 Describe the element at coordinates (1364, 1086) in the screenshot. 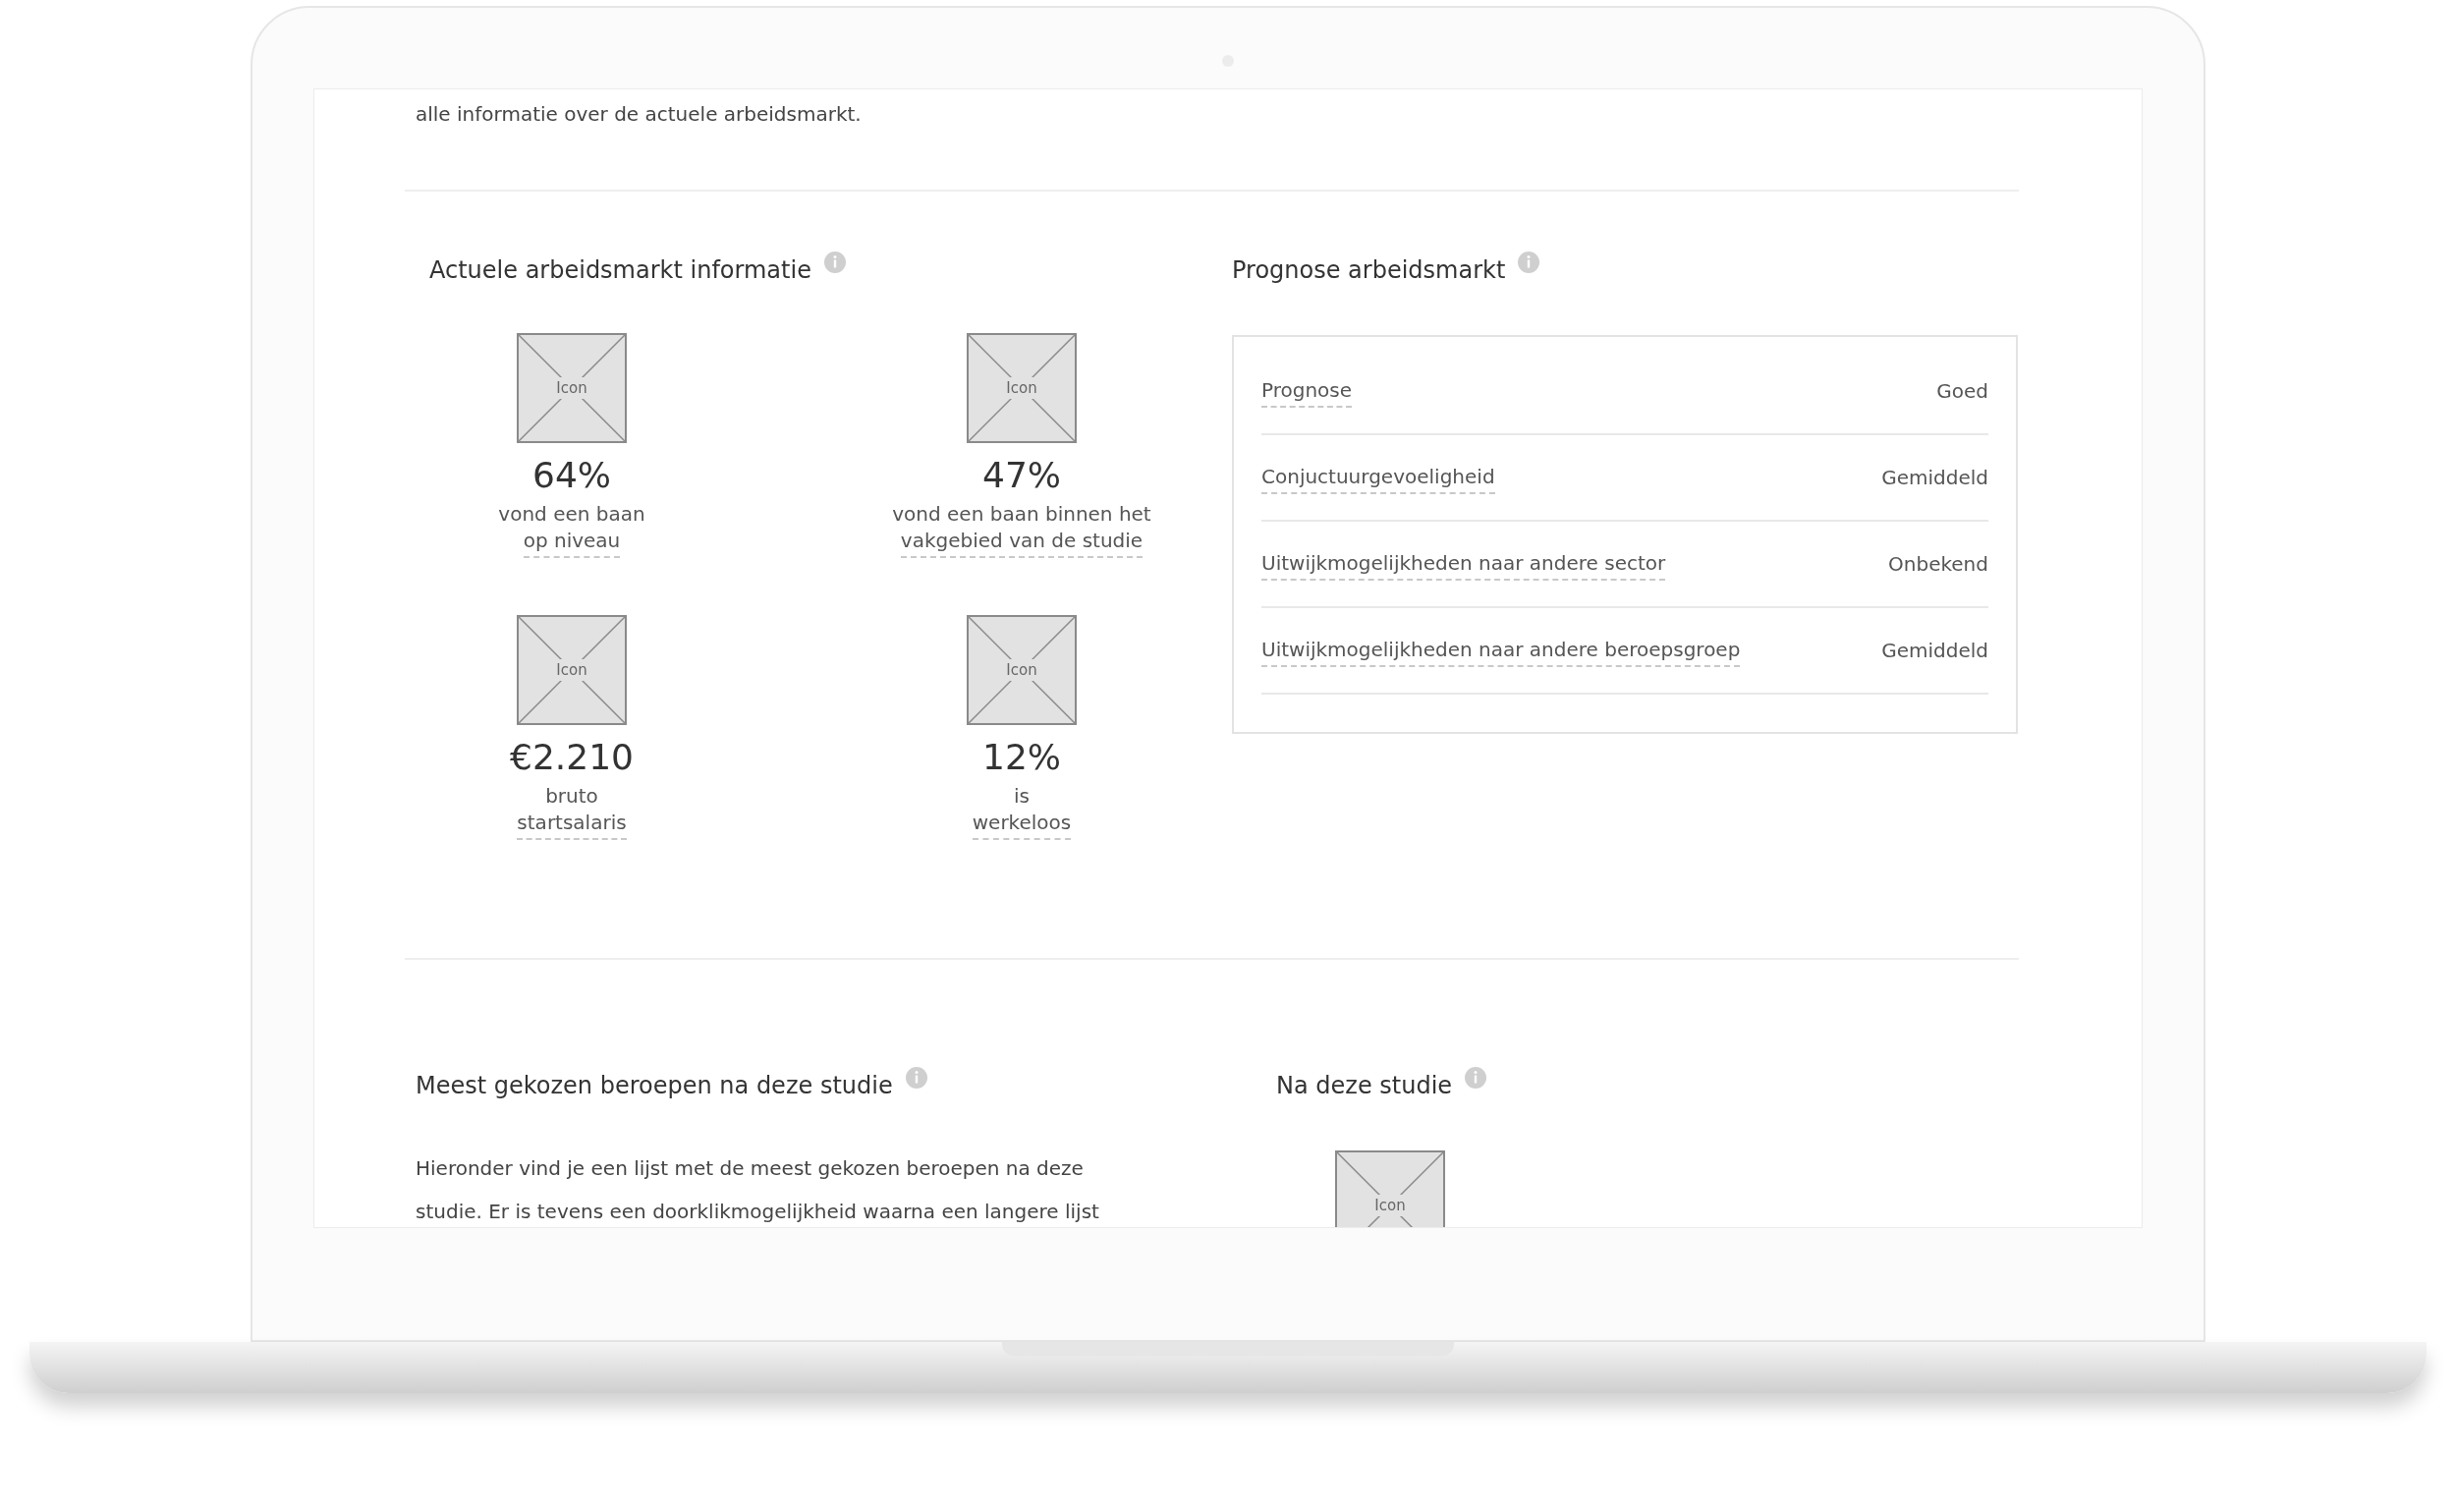

I see `section-heading: Na deze studie` at that location.